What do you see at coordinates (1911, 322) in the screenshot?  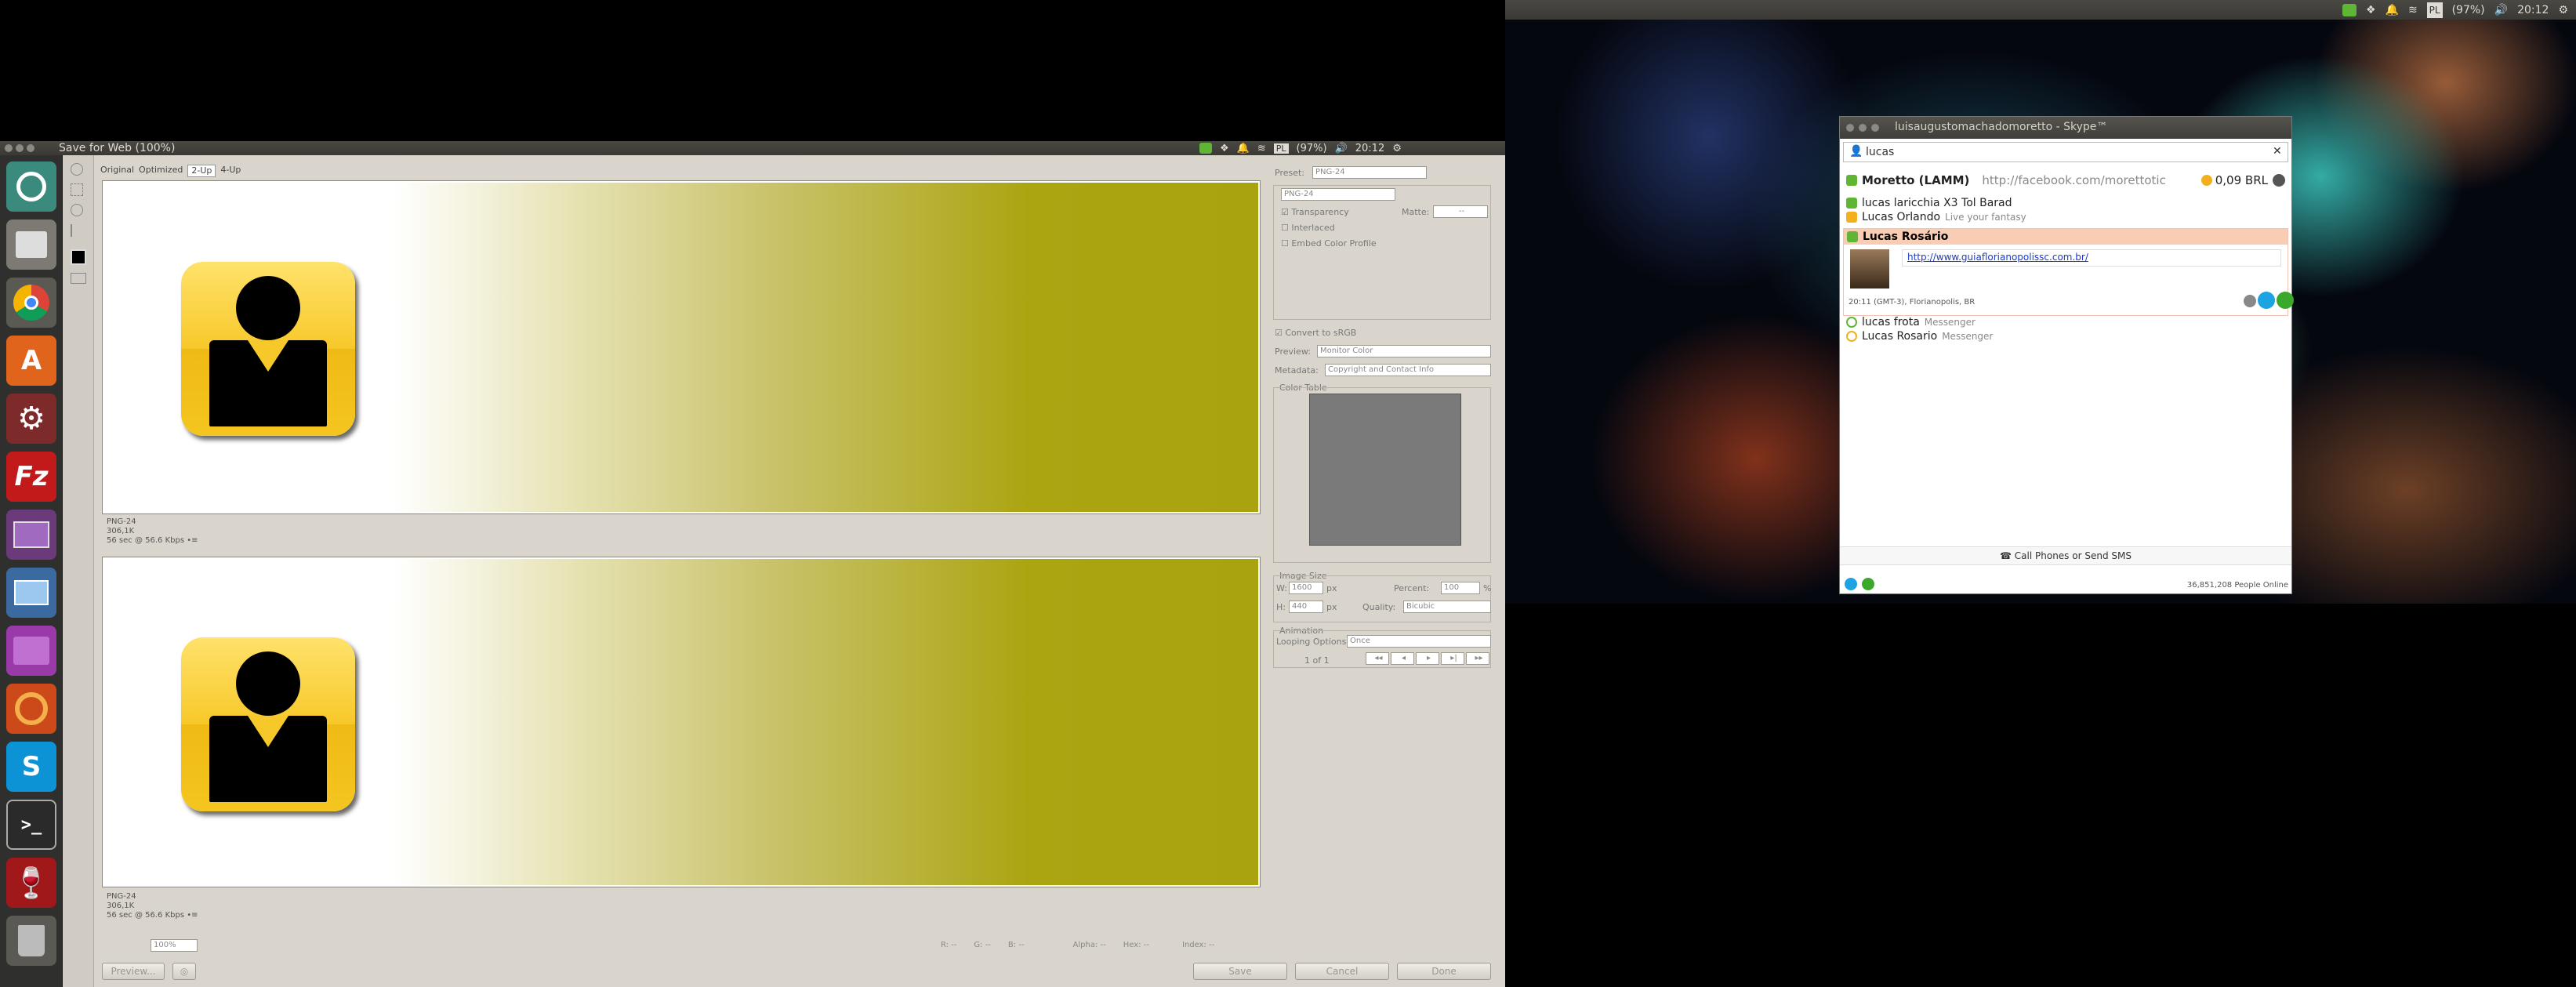 I see `messenger-contact-row: lucas frota Messenger` at bounding box center [1911, 322].